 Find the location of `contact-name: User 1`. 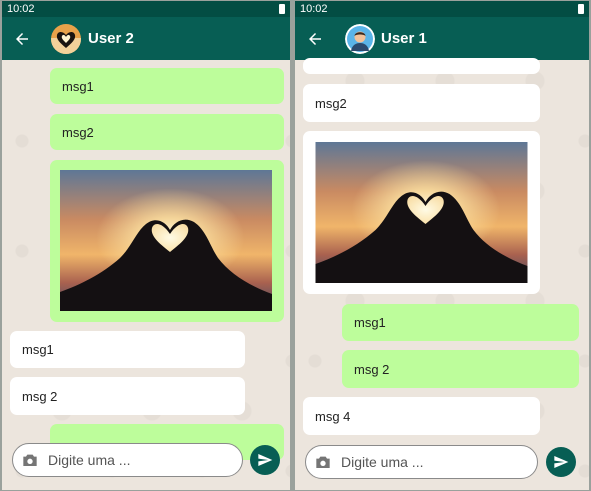

contact-name: User 1 is located at coordinates (404, 38).